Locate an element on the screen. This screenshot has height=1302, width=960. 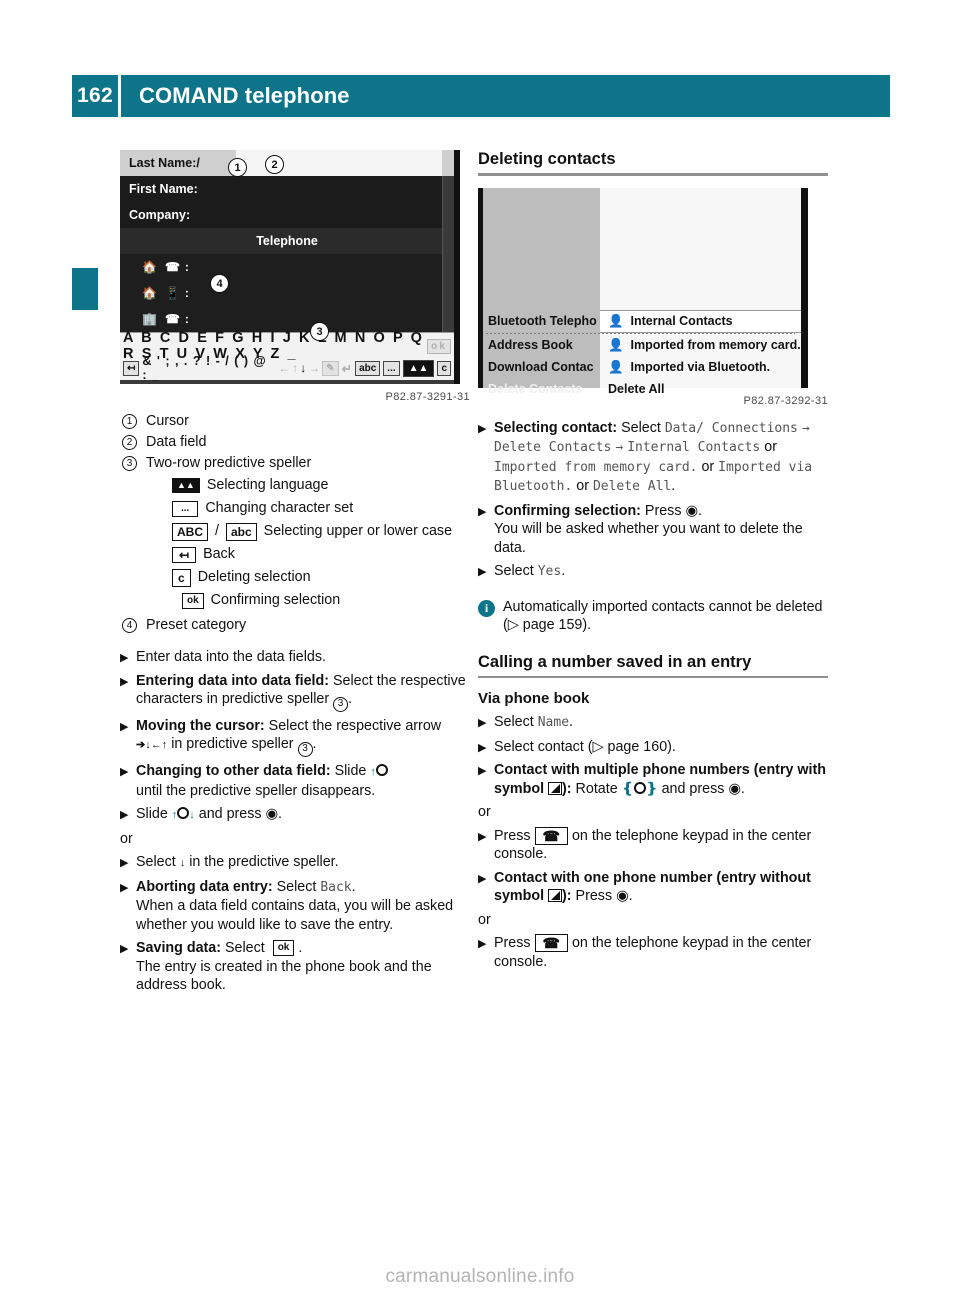
figure-caption-right: P82.87-3292-31 is located at coordinates (785, 400).